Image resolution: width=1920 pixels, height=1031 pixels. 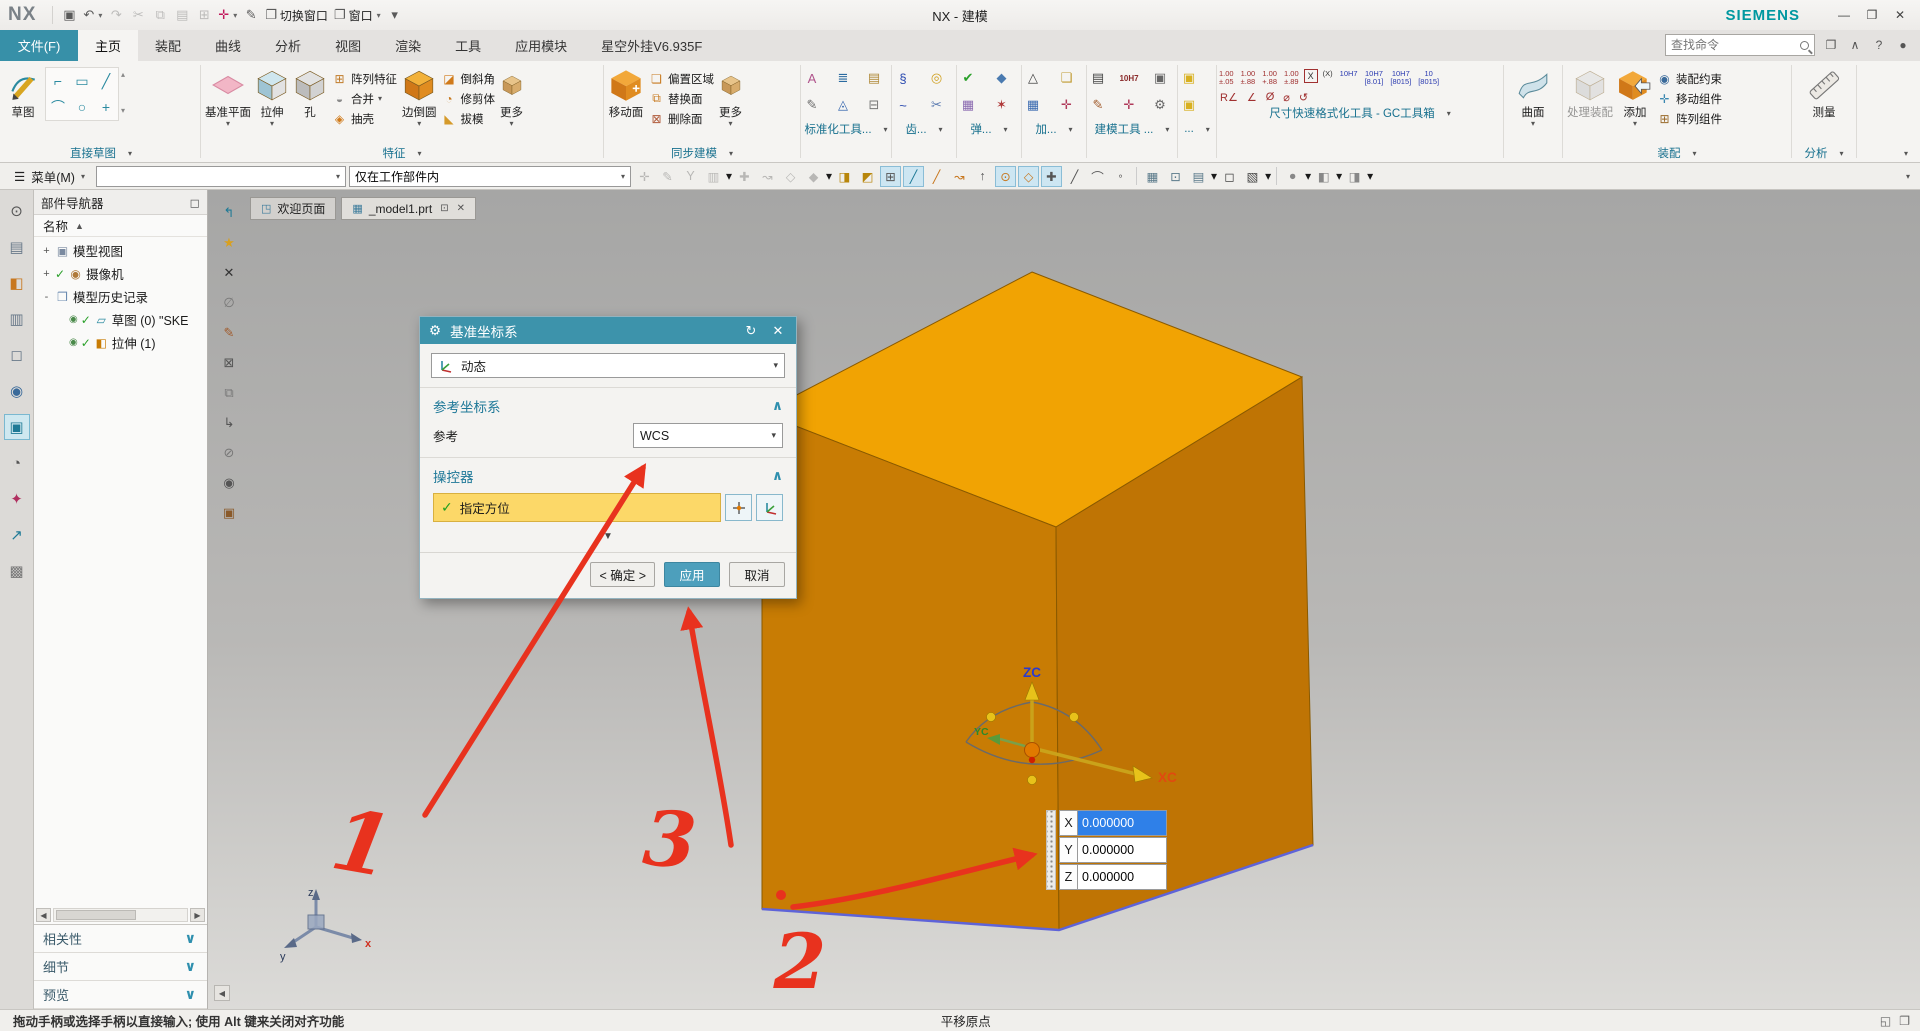 What do you see at coordinates (395, 15) in the screenshot?
I see `qat-overflow-icon: ▾` at bounding box center [395, 15].